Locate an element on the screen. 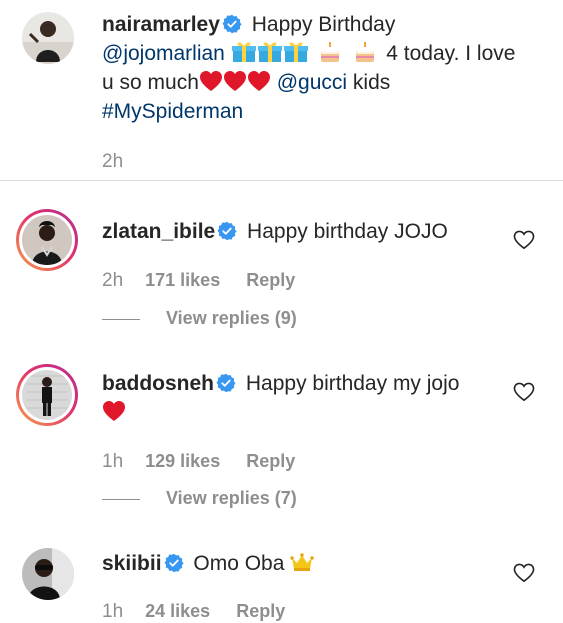  view-replies-button: View replies (7) is located at coordinates (199, 498).